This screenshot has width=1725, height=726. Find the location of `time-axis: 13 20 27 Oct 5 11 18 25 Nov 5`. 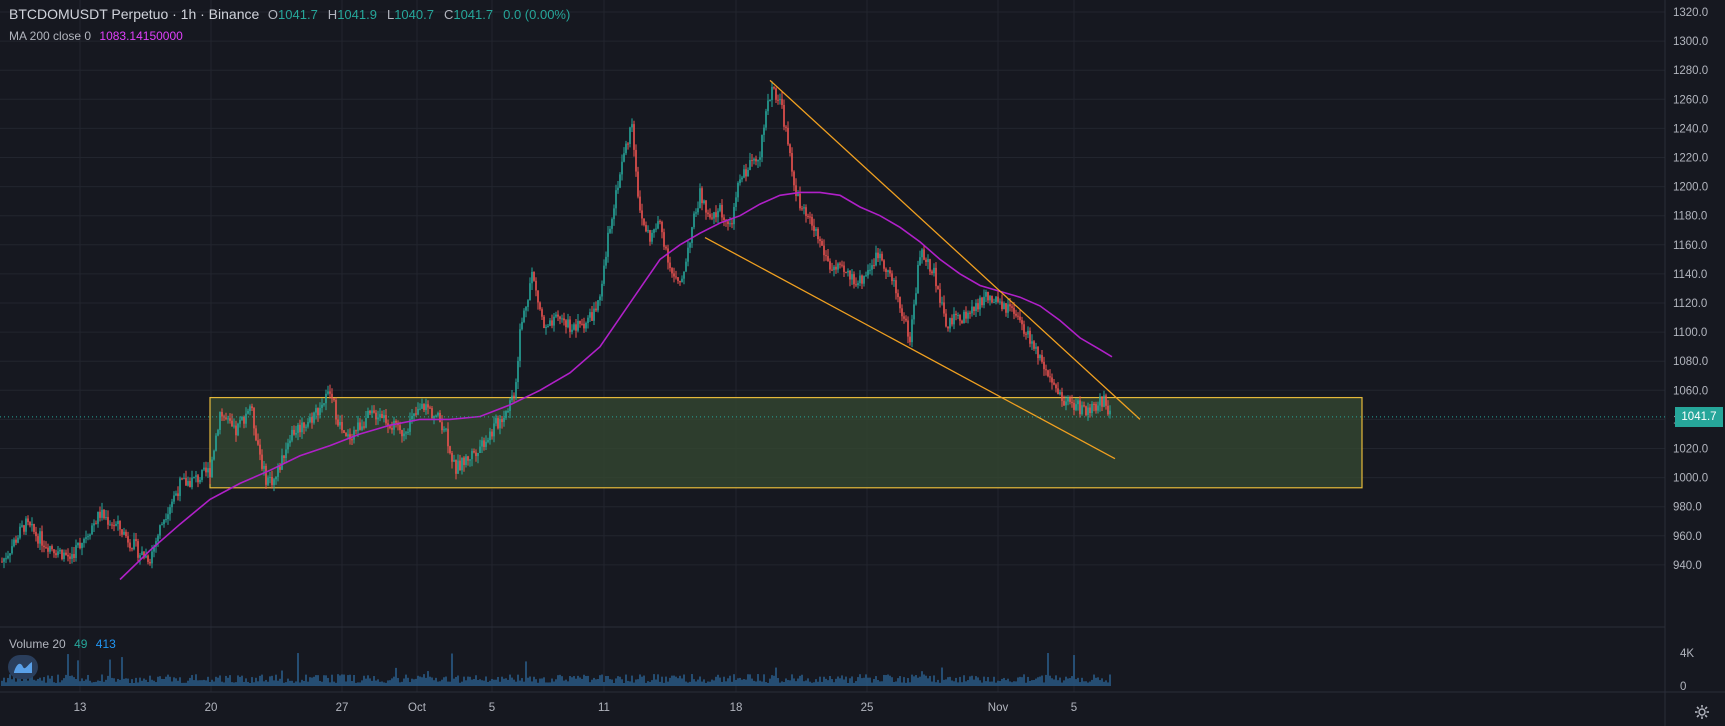

time-axis: 13 20 27 Oct 5 11 18 25 Nov 5 is located at coordinates (576, 708).